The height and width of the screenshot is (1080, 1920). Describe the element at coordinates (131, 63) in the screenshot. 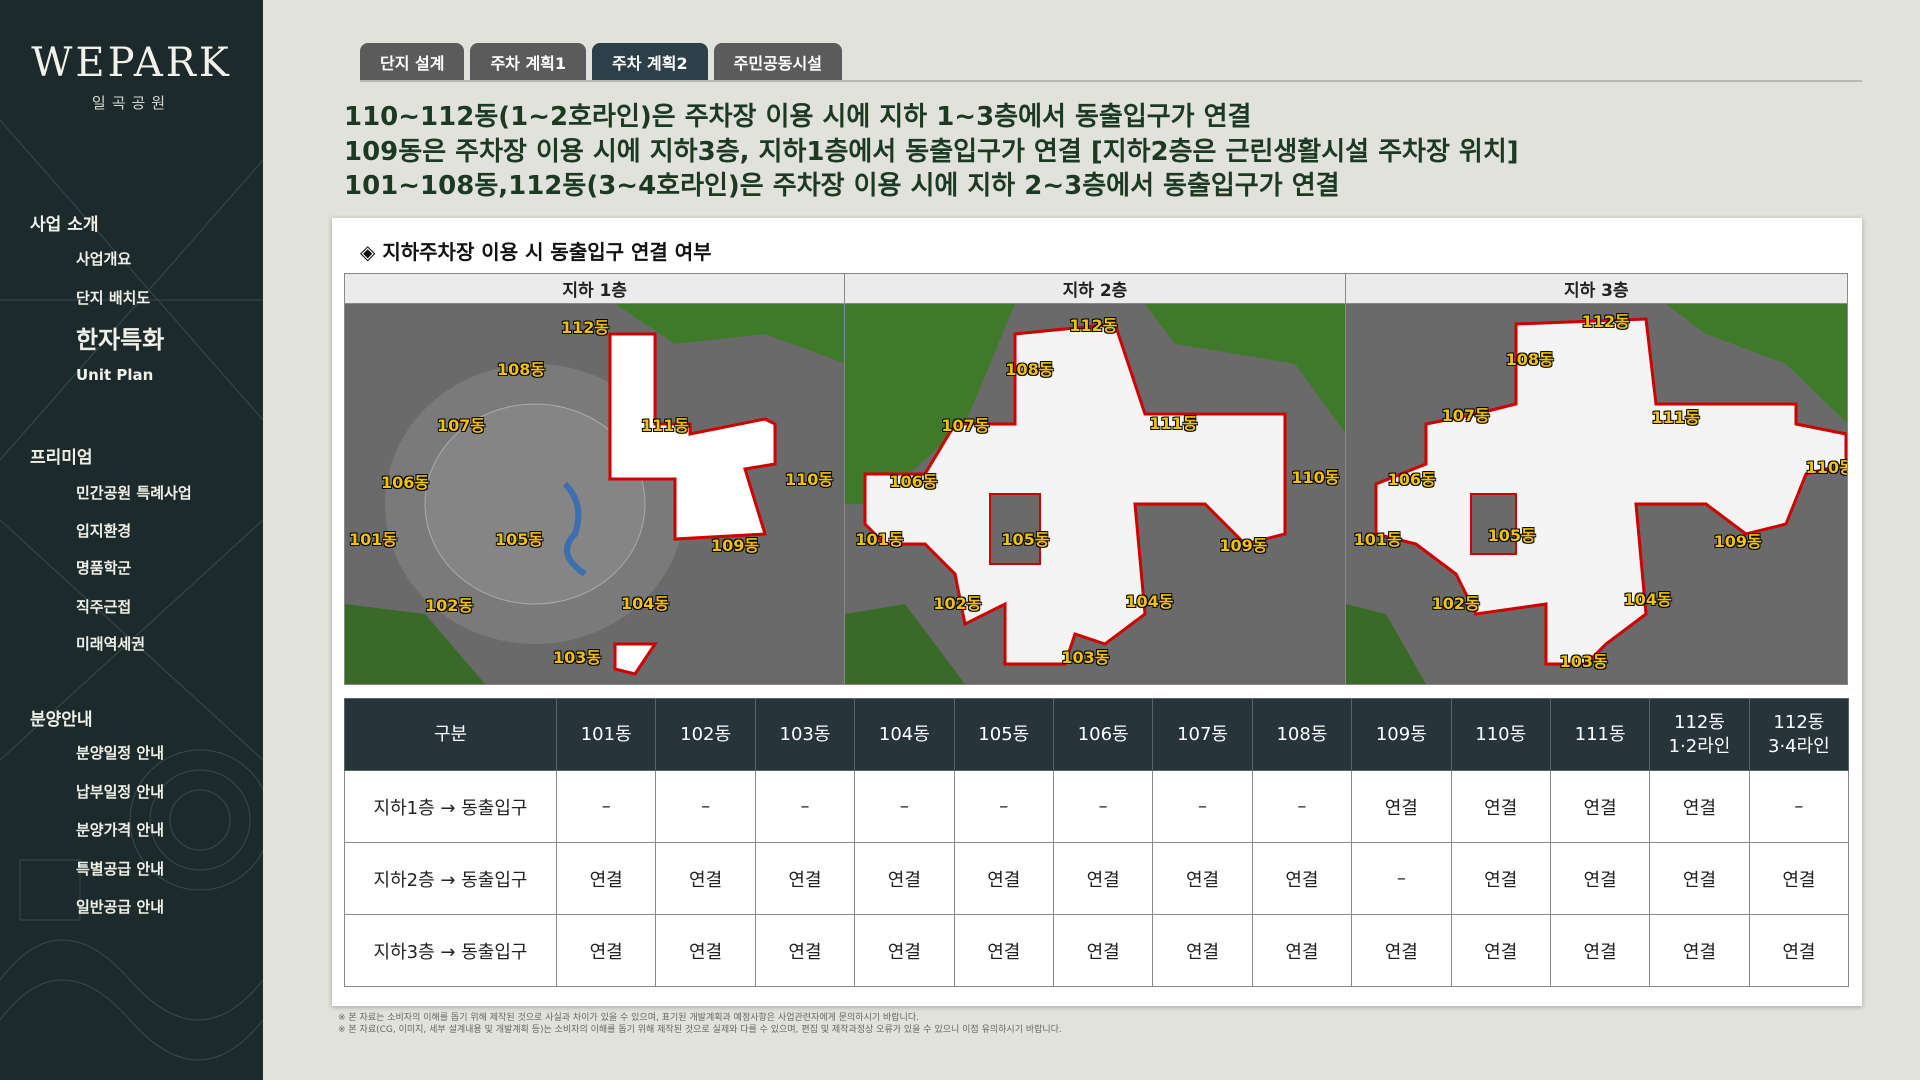

I see `brand-logo: WEPARK` at that location.